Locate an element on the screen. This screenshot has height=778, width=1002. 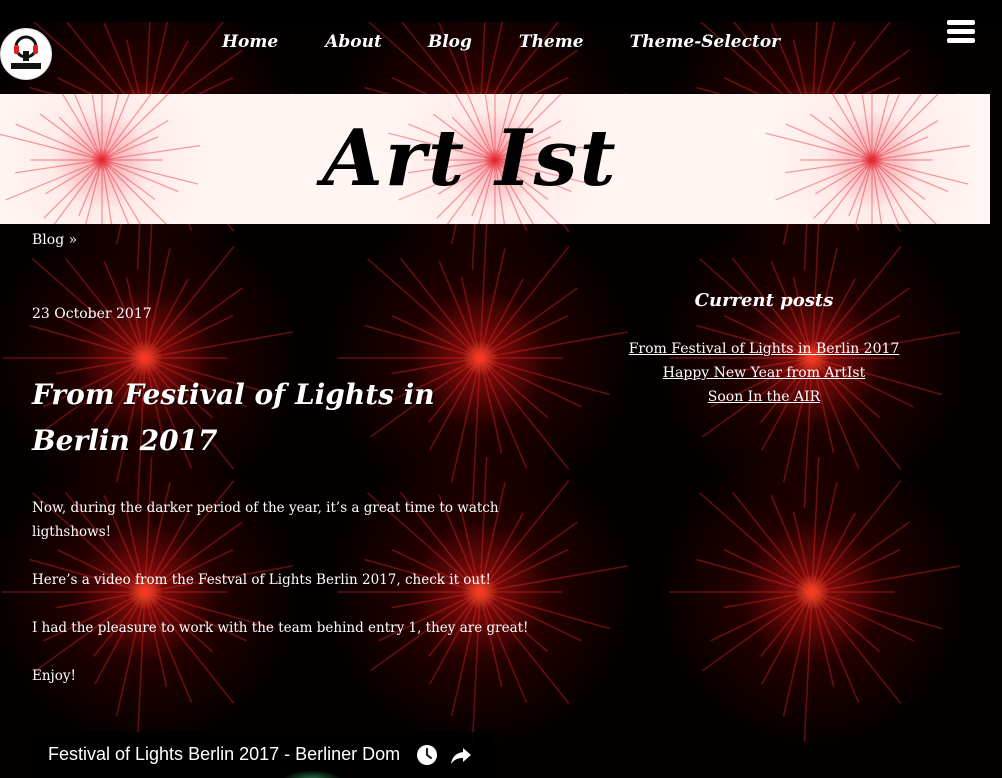
dj-headphones-logo-icon is located at coordinates (26, 54).